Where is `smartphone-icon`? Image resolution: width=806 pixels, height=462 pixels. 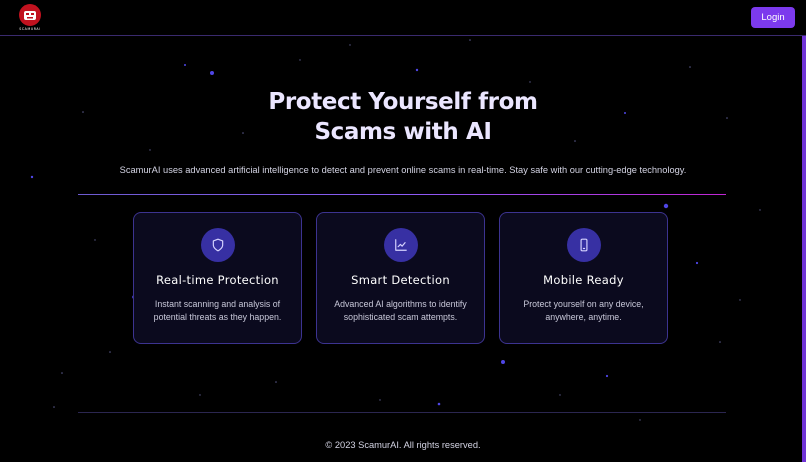 smartphone-icon is located at coordinates (583, 245).